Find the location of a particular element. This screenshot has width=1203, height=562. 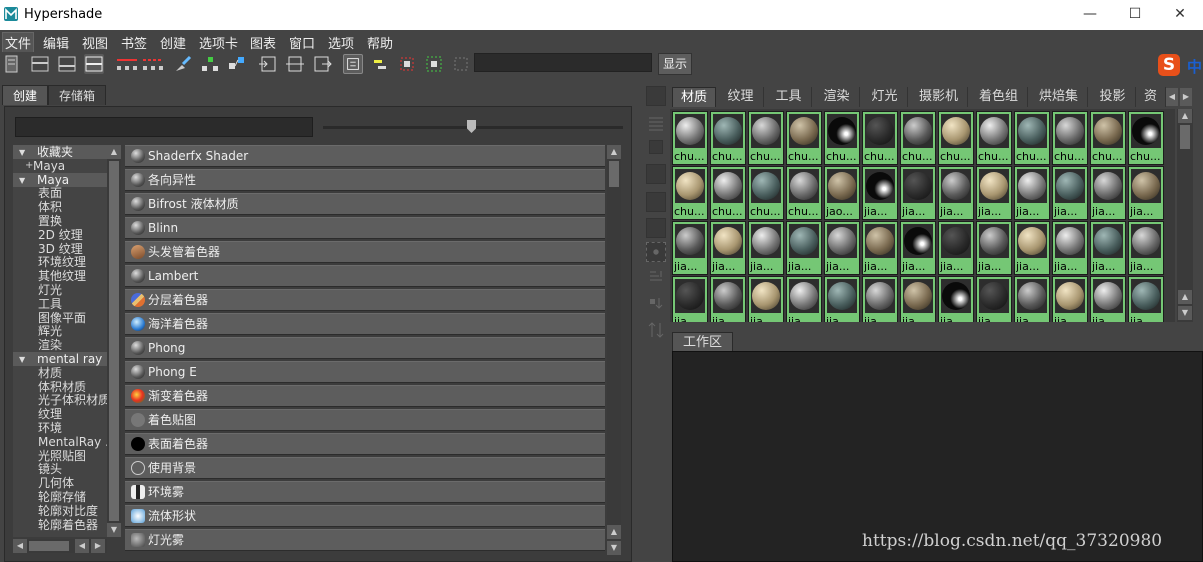

shader-list-item: 着色贴图 is located at coordinates (365, 420).